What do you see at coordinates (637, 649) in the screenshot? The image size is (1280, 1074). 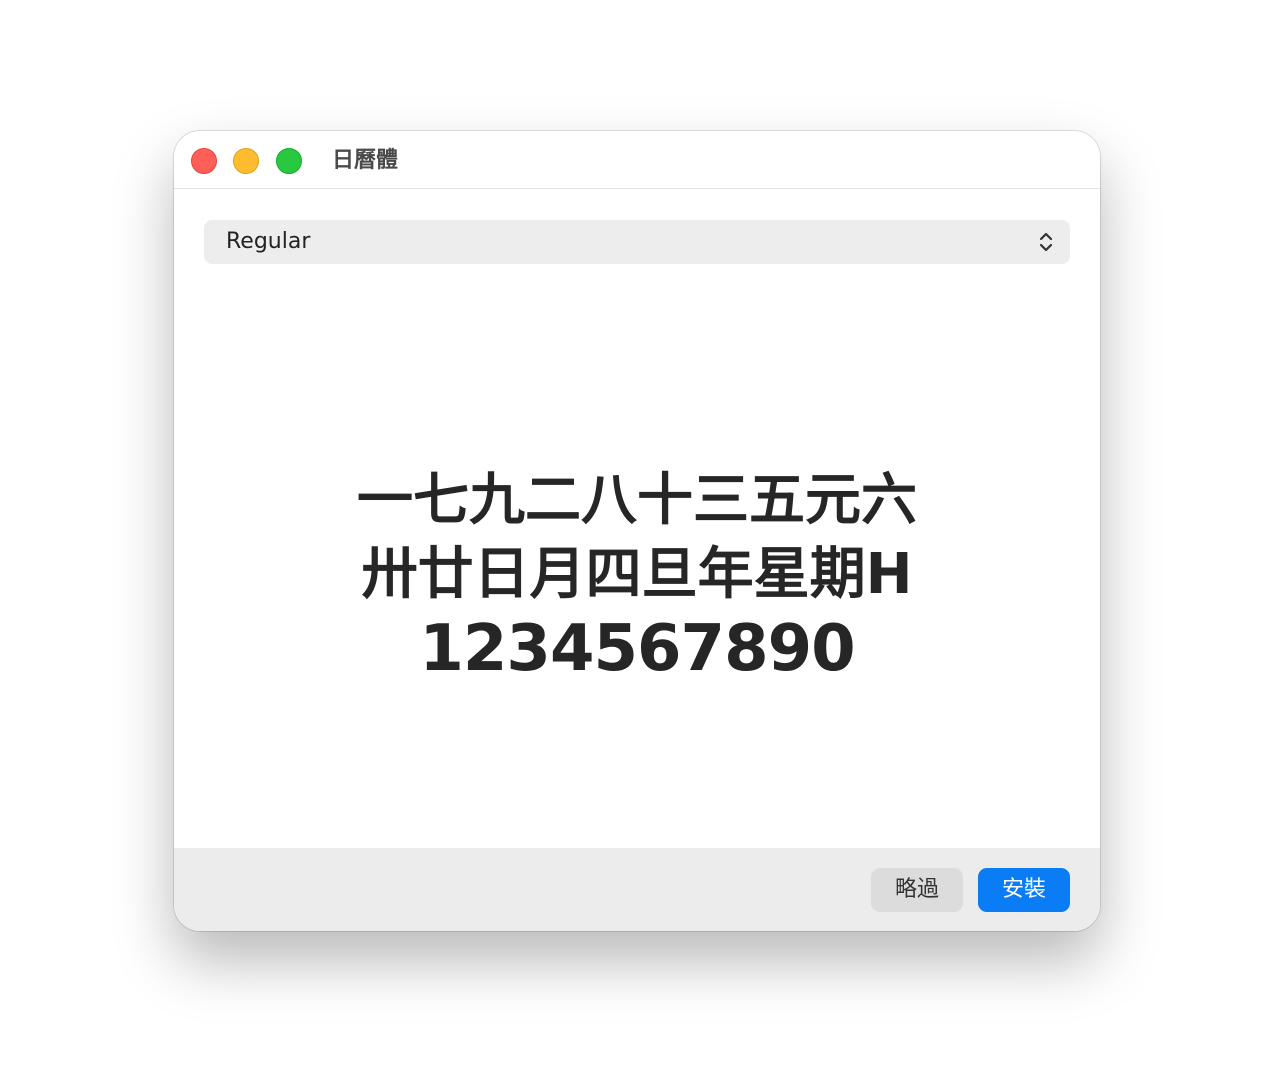 I see `preview-line-digits: 1234567890` at bounding box center [637, 649].